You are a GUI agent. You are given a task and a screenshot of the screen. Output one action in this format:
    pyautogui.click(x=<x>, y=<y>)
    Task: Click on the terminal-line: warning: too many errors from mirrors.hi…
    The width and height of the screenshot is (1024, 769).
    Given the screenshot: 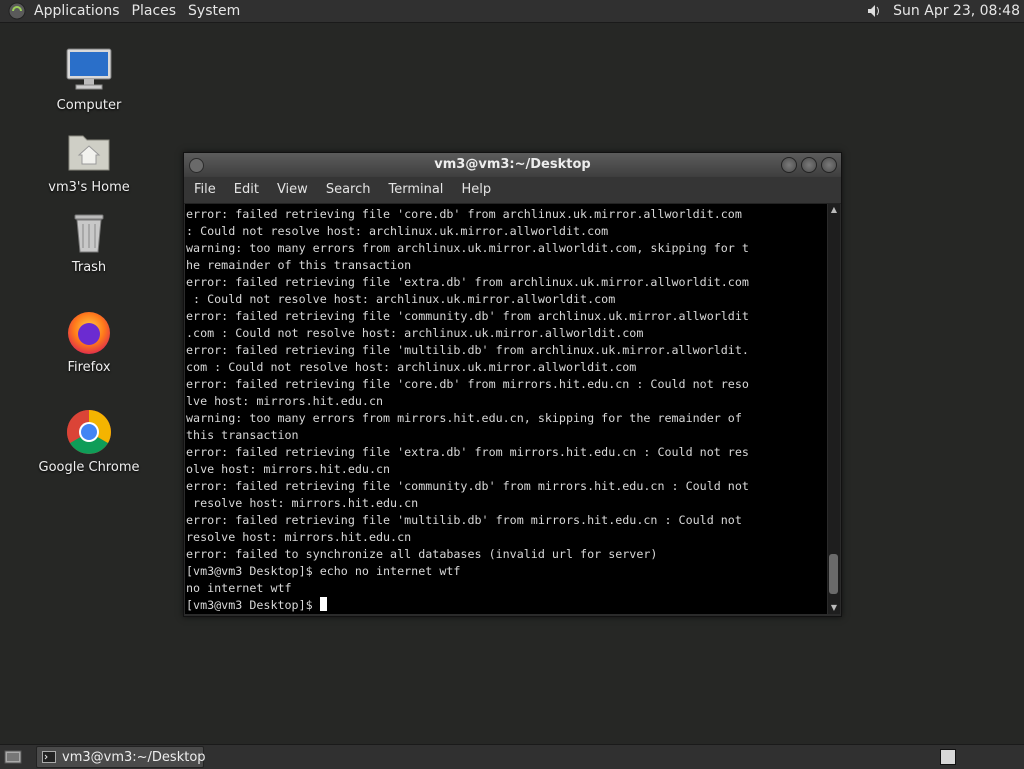 What is the action you would take?
    pyautogui.click(x=464, y=418)
    